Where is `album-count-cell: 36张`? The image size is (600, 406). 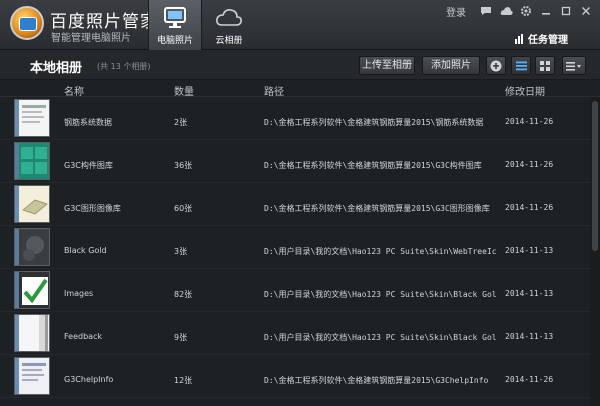
album-count-cell: 36张 is located at coordinates (183, 165).